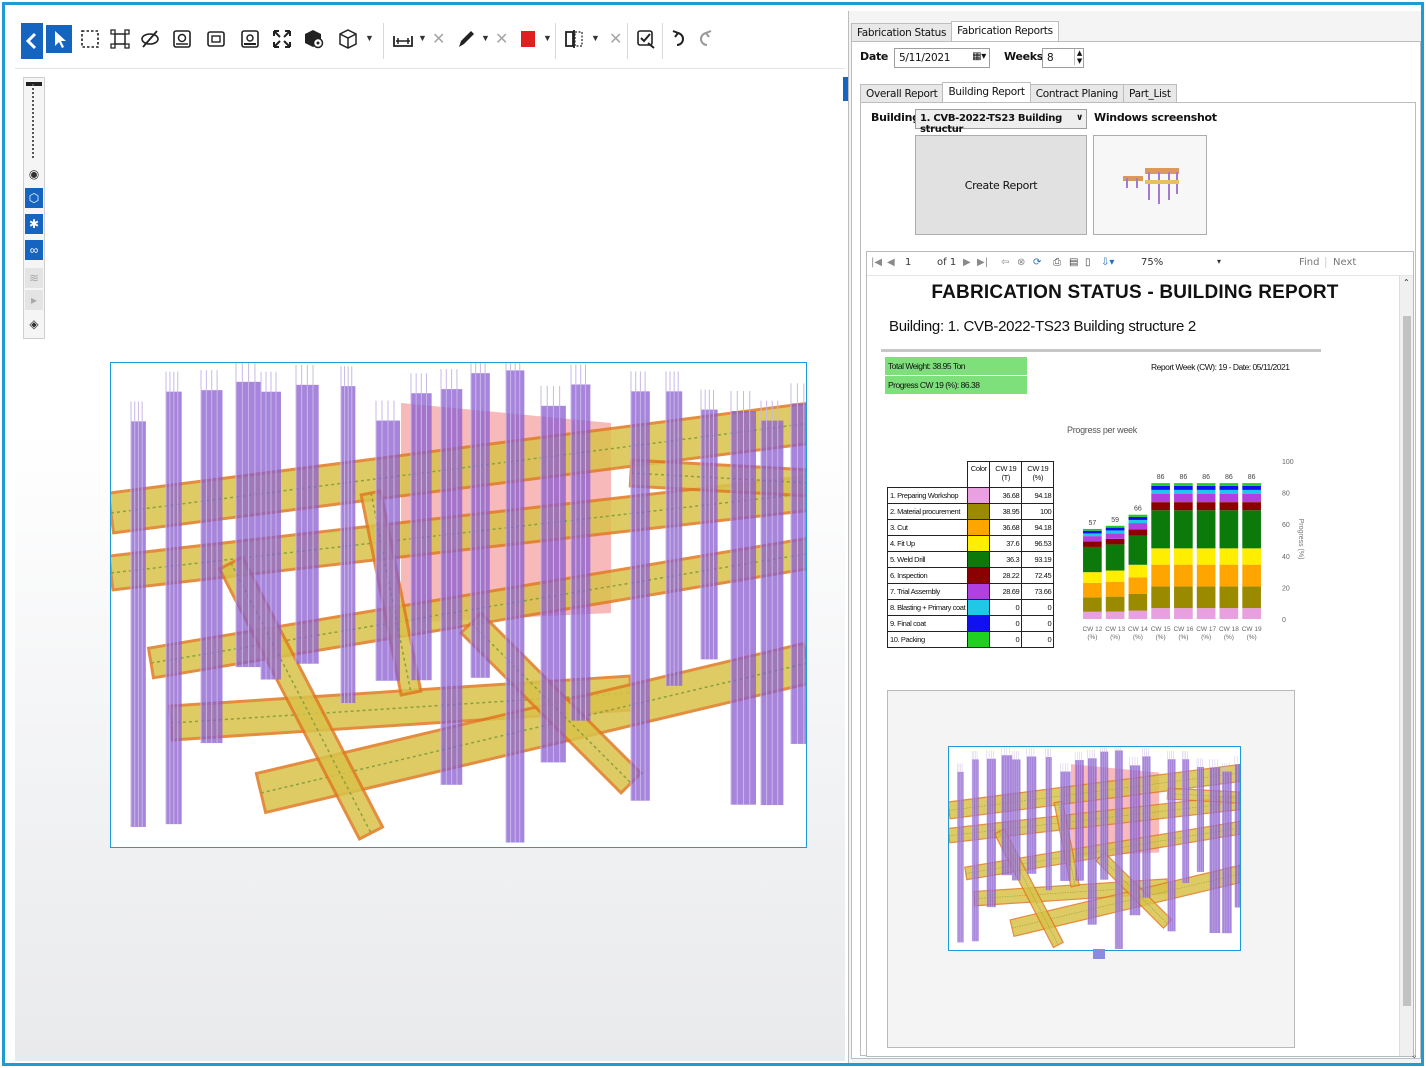 The width and height of the screenshot is (1426, 1068). I want to click on refresh-icon: ⟳, so click(1037, 262).